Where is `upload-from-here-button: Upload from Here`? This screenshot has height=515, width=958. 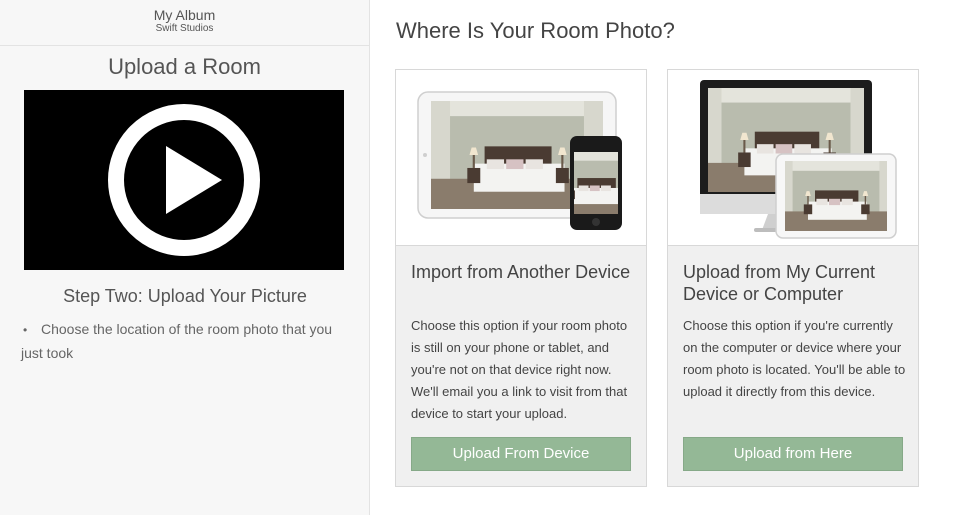 upload-from-here-button: Upload from Here is located at coordinates (793, 454).